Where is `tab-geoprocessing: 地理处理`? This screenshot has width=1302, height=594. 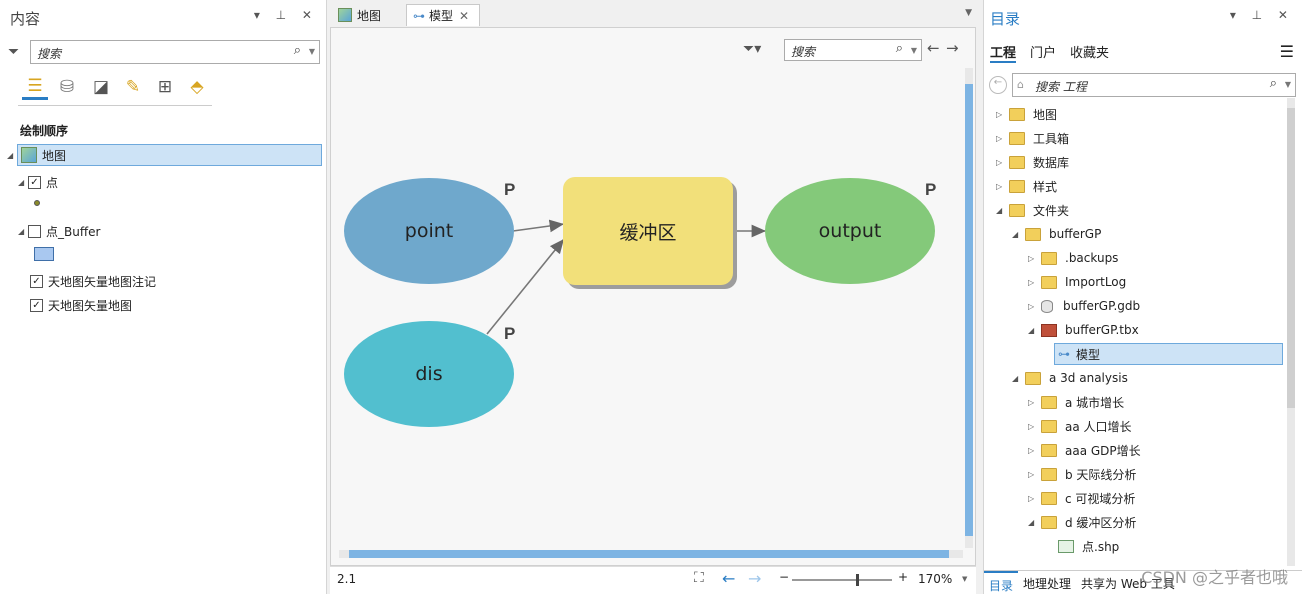 tab-geoprocessing: 地理处理 is located at coordinates (1047, 582).